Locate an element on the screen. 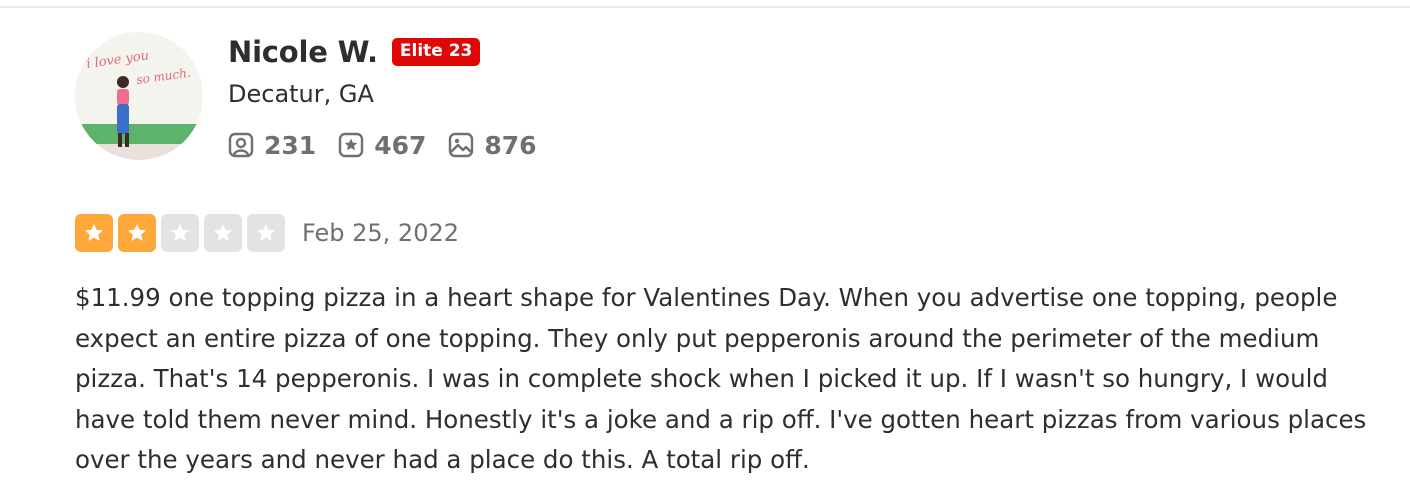  photos-count: 876 is located at coordinates (492, 145).